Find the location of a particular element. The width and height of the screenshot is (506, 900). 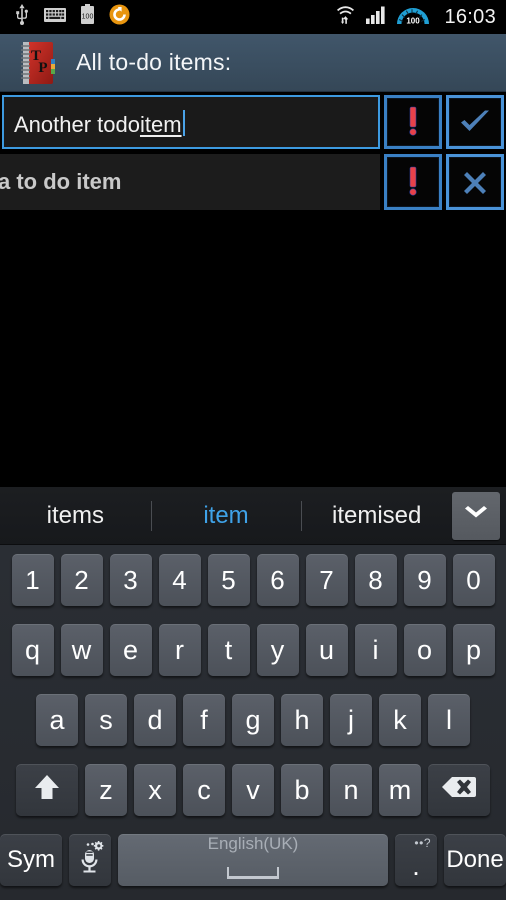

todo-notebook-icon: T P is located at coordinates (37, 63).